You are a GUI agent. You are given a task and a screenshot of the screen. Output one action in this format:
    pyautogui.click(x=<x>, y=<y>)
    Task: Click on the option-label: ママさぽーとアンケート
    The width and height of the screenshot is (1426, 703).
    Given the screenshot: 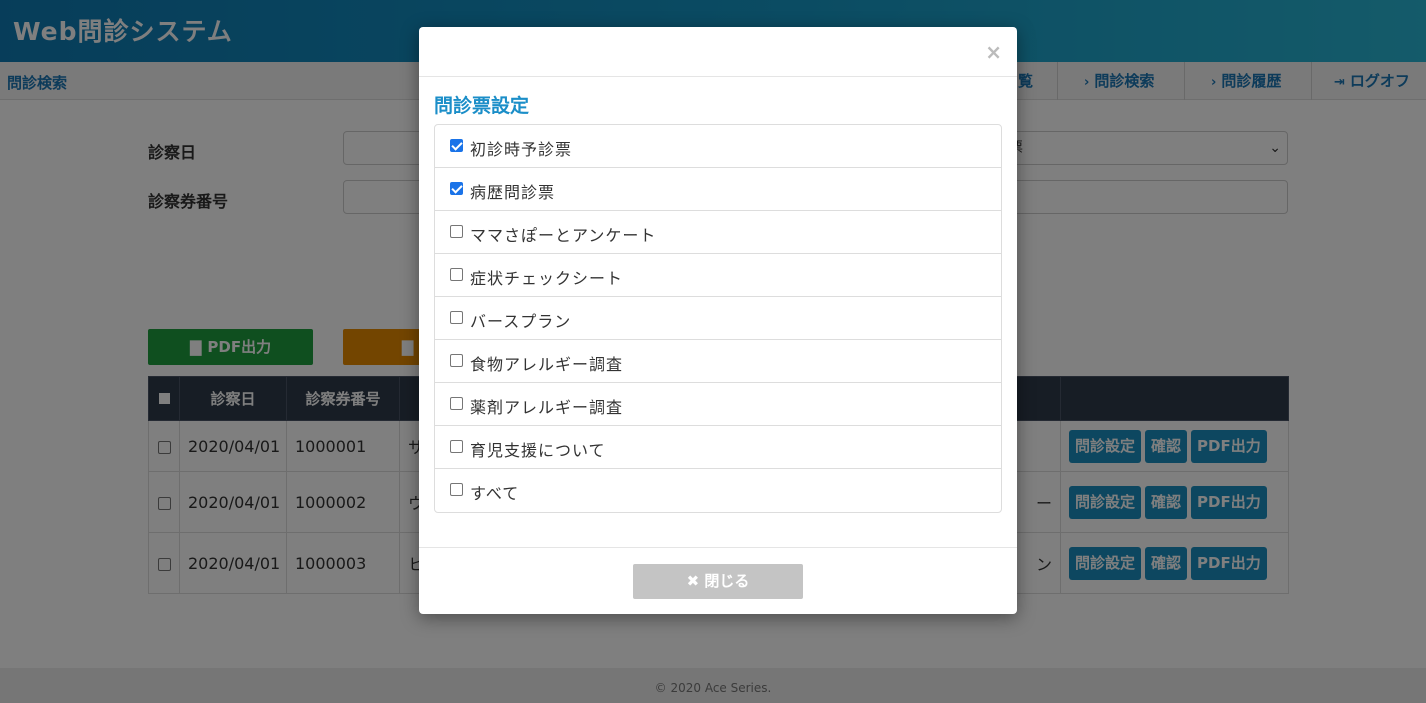 What is the action you would take?
    pyautogui.click(x=563, y=235)
    